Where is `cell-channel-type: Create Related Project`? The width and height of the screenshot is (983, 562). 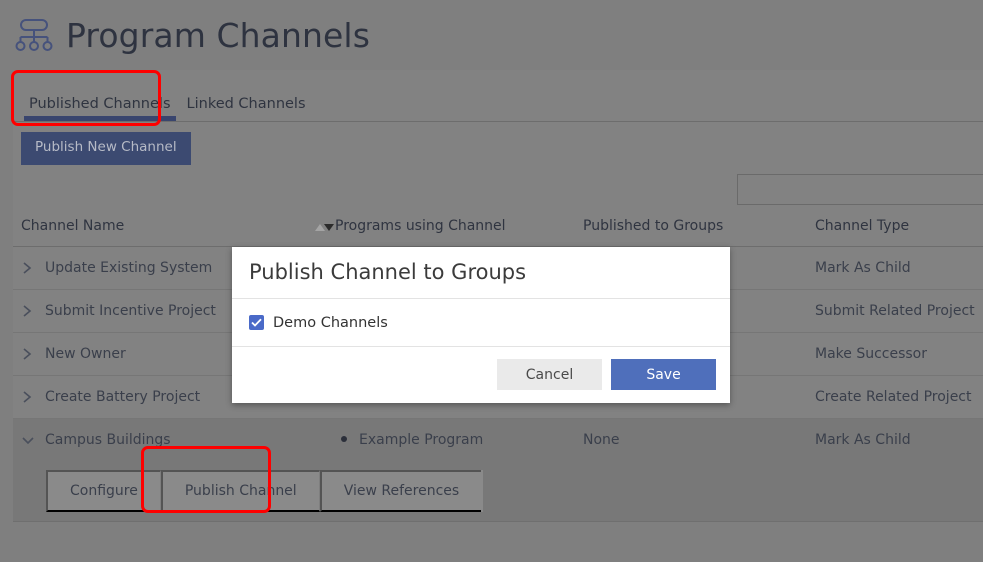 cell-channel-type: Create Related Project is located at coordinates (899, 397).